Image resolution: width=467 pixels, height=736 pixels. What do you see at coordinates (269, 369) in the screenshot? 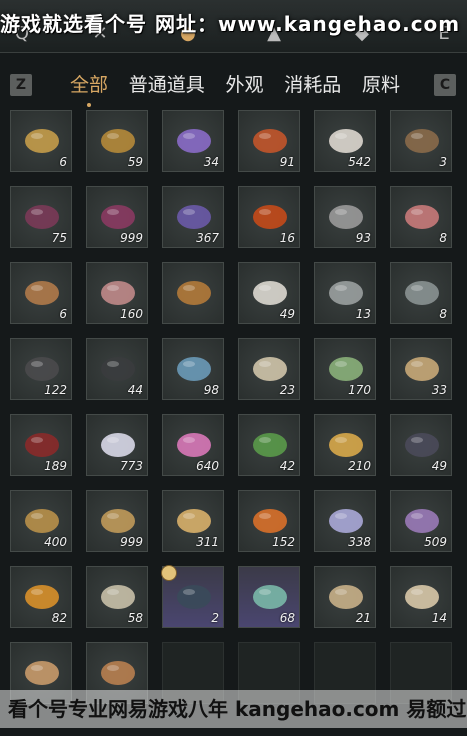
I see `inventory-slot: 23` at bounding box center [269, 369].